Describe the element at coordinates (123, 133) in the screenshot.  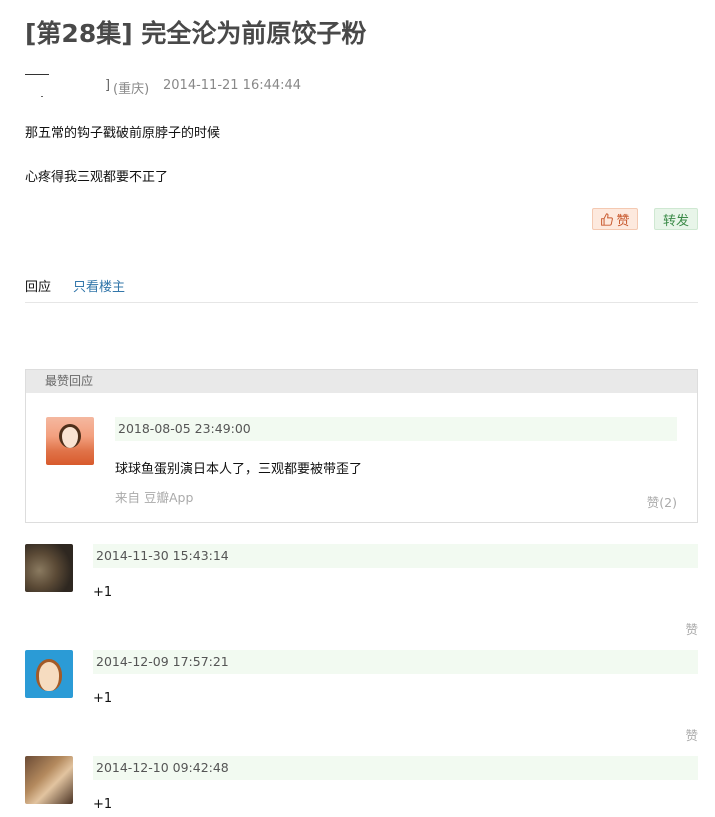
I see `post-paragraph: 那五常的钩子戳破前原脖子的时候` at that location.